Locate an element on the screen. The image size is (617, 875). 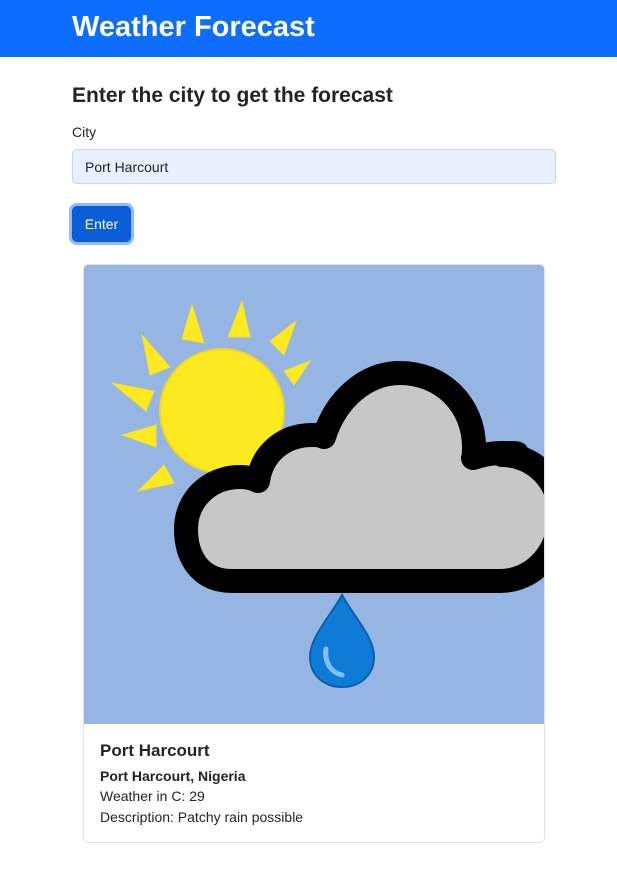
temperature-text: Weather in C: 29 is located at coordinates (152, 796).